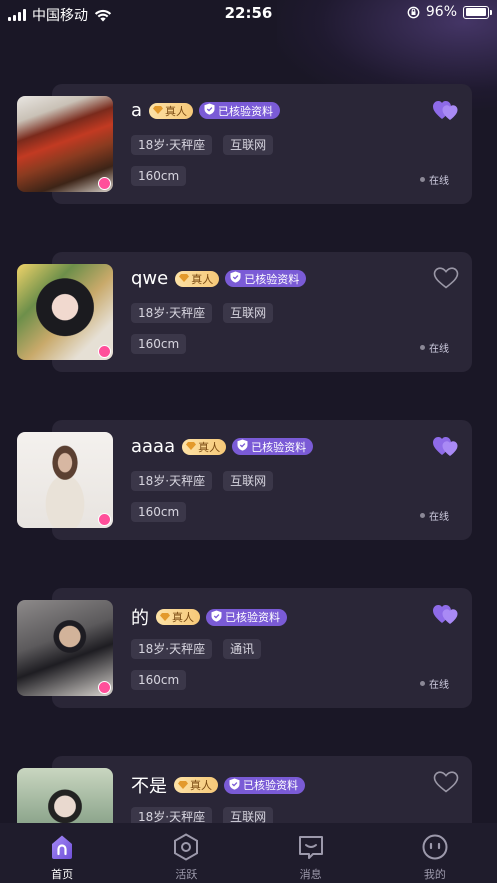  I want to click on tab-label: 消息, so click(310, 874).